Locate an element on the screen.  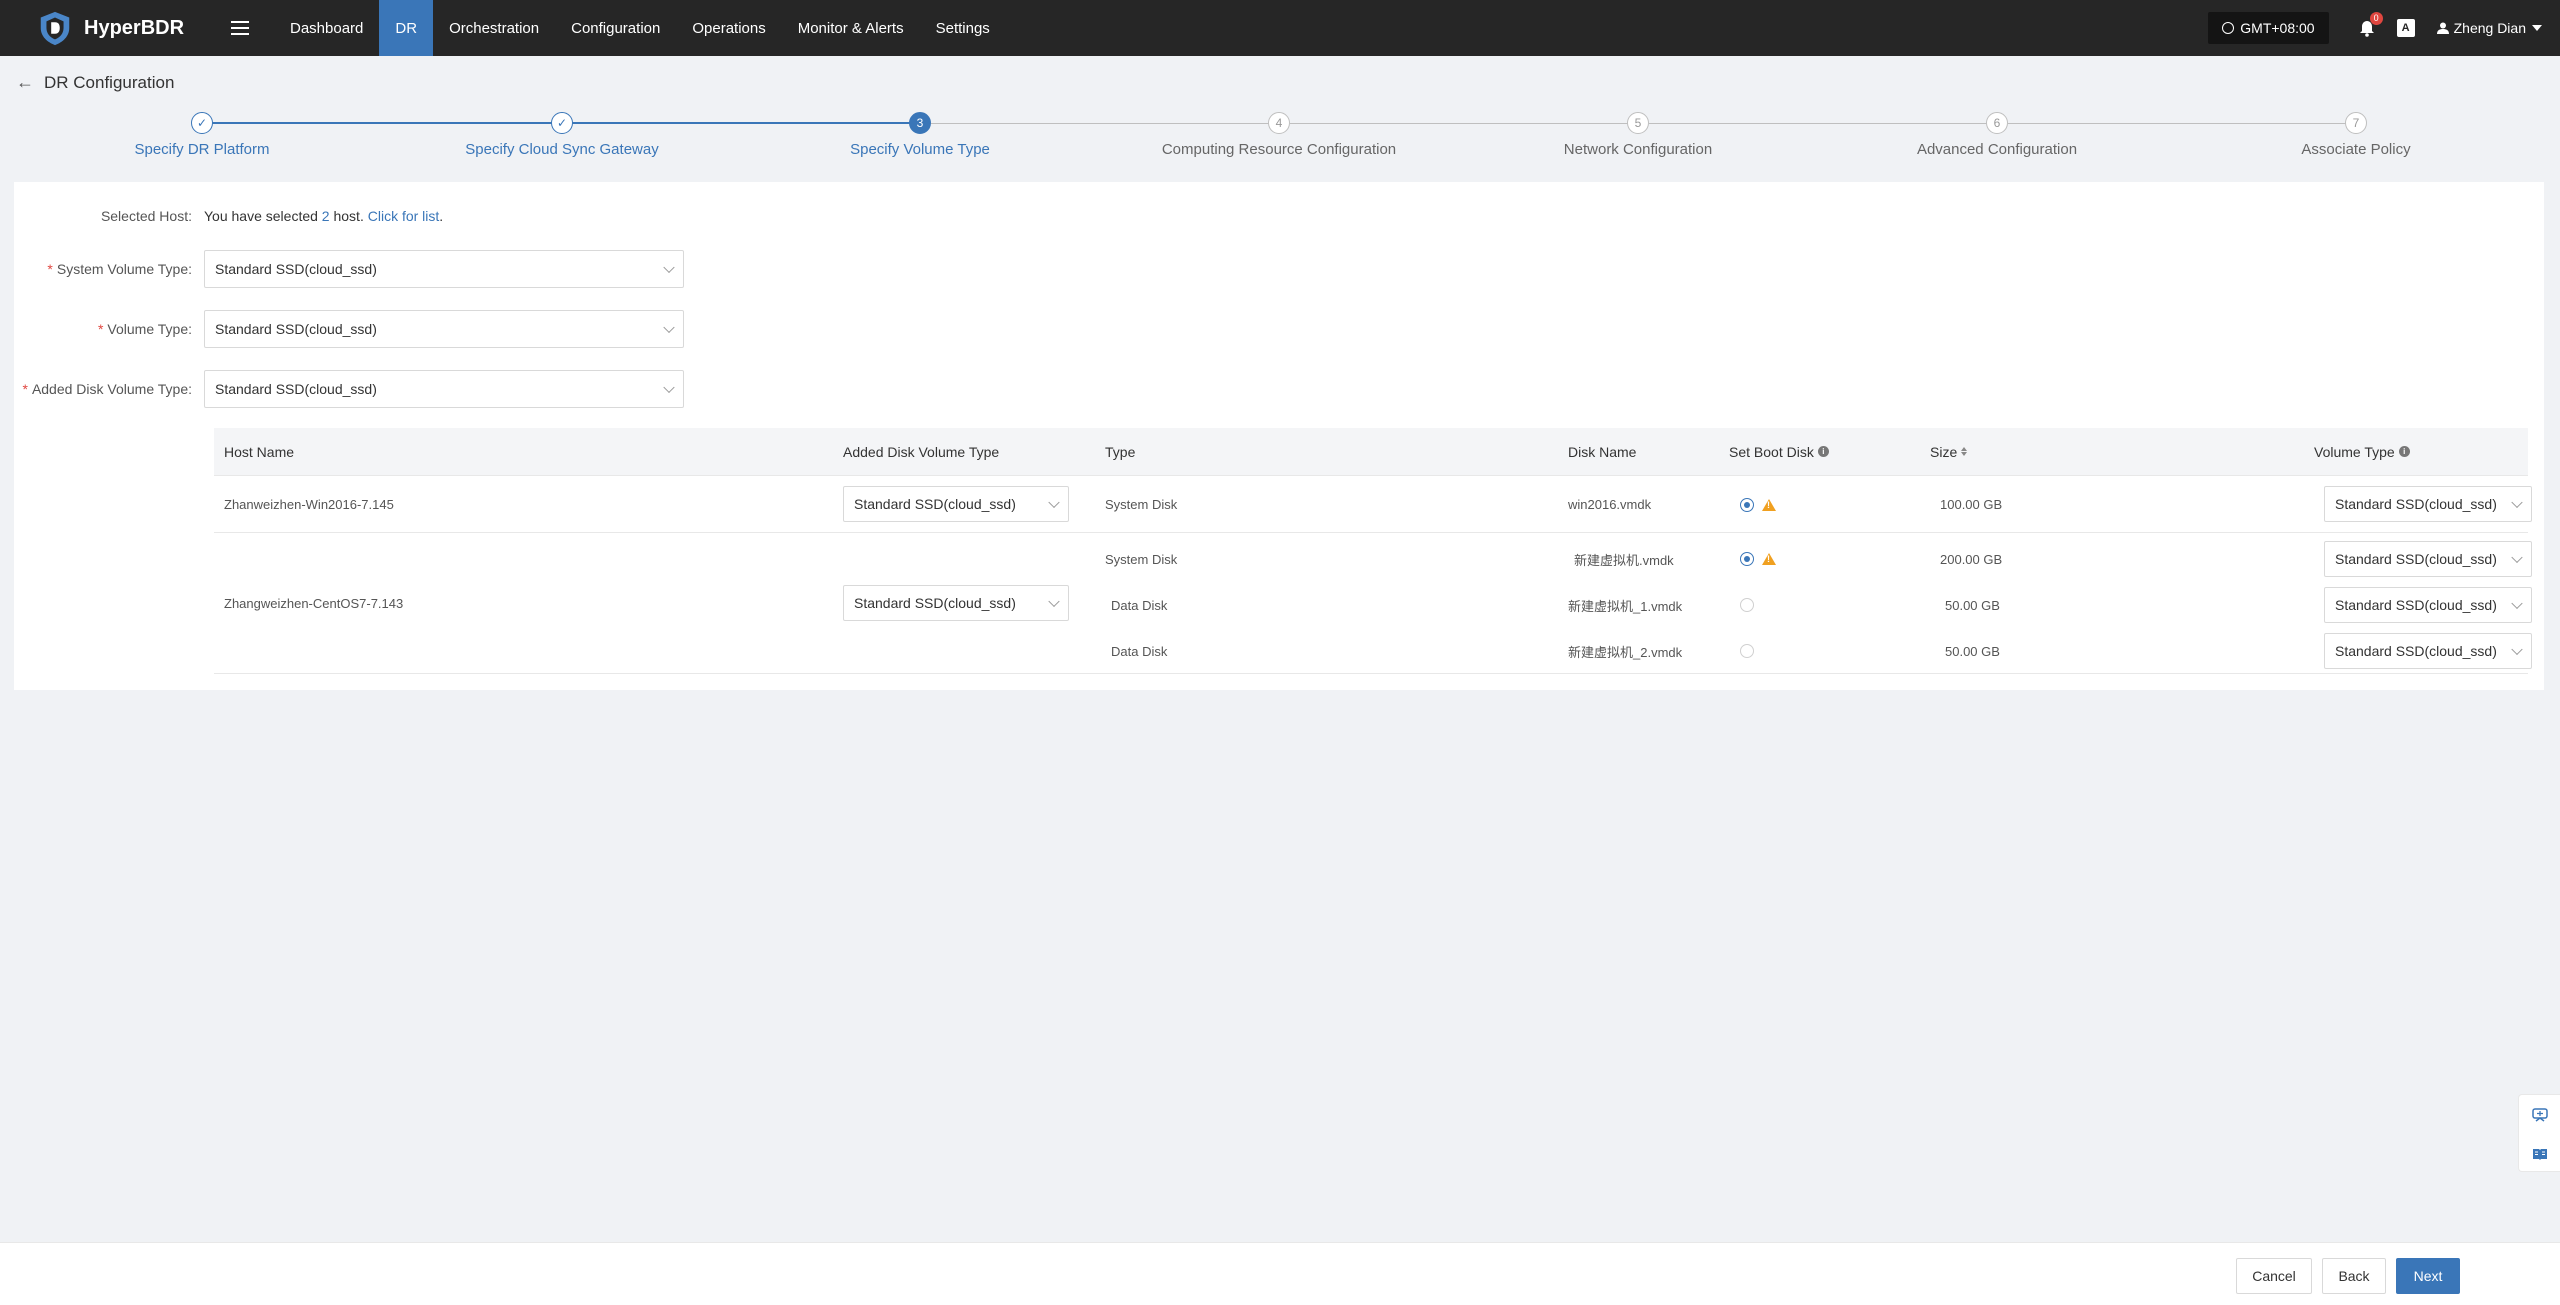
user-menu: Zheng Dian is located at coordinates (2489, 28).